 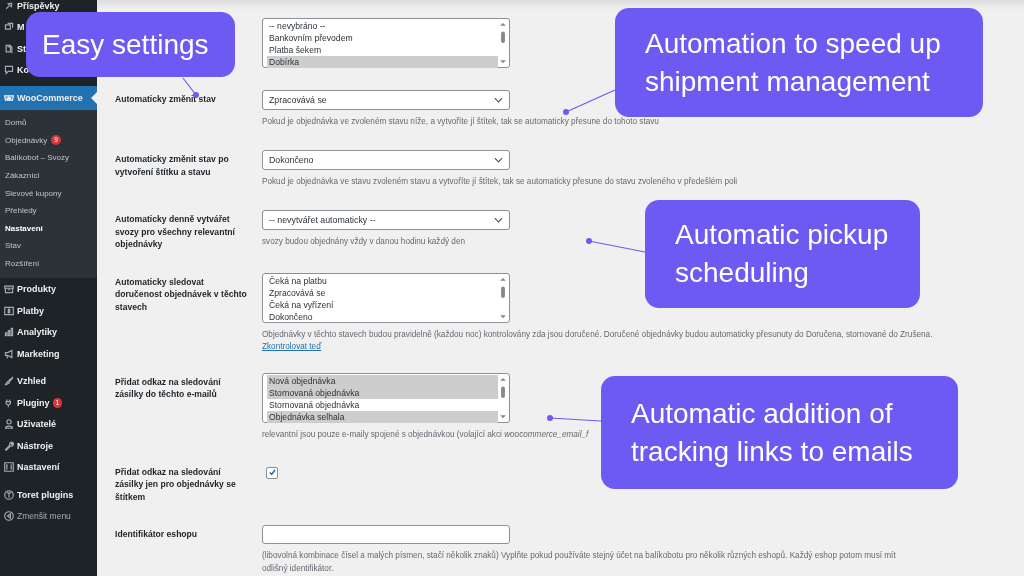 What do you see at coordinates (181, 294) in the screenshot?
I see `setting-label: Automaticky sledovat doručenost objednávek v těchto stavech` at bounding box center [181, 294].